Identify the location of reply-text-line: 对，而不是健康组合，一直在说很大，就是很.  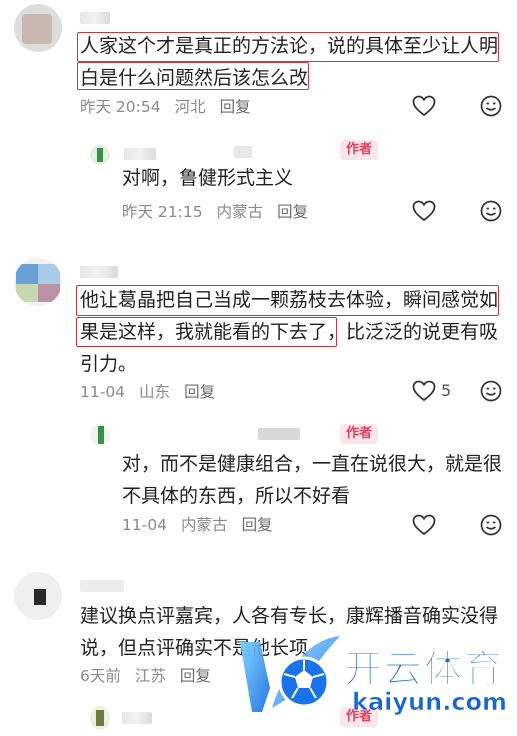
(312, 464).